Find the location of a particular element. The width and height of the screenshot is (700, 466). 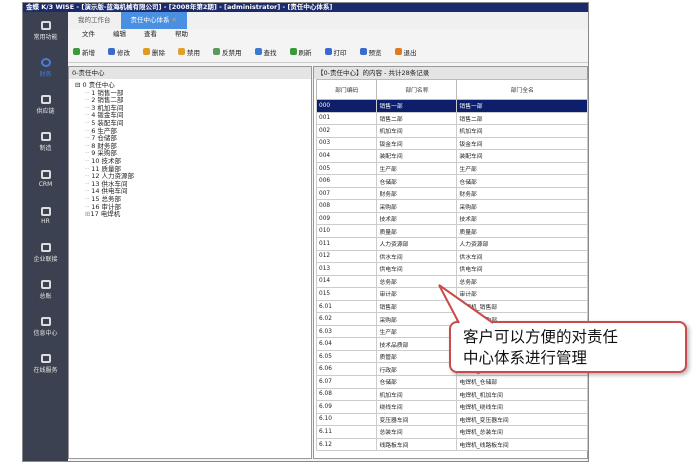

table-cell: 变压器车间 is located at coordinates (417, 419).